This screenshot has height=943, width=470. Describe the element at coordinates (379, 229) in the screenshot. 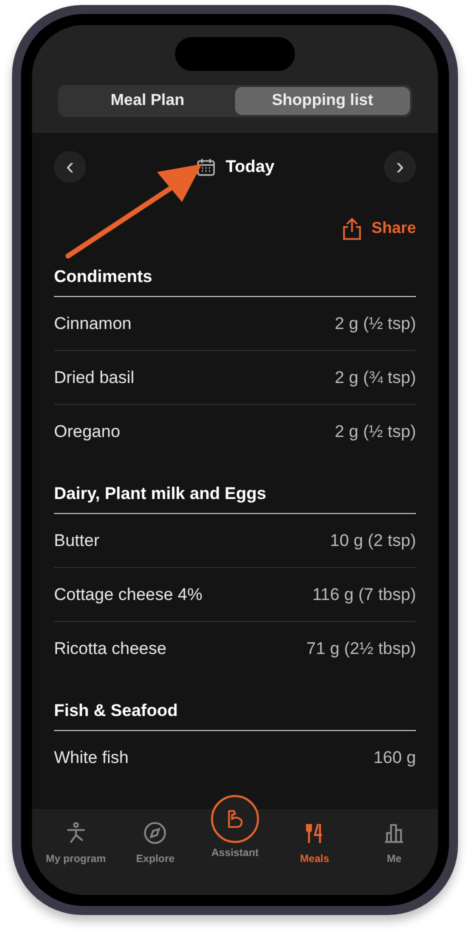

I see `share-button: Share` at that location.